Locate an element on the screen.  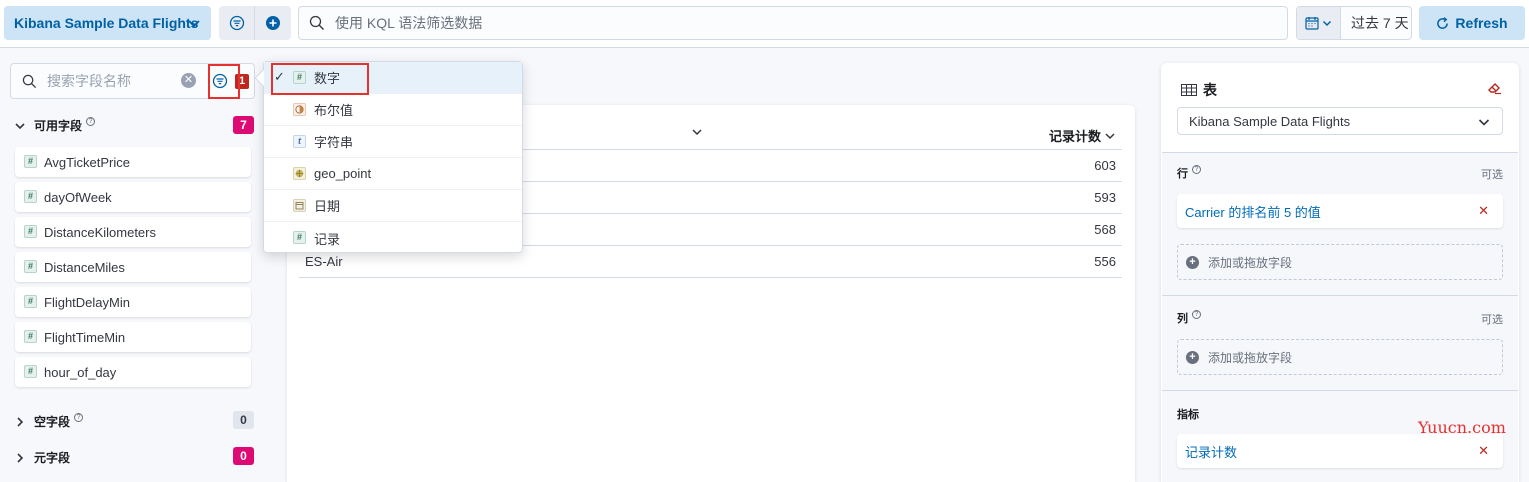
field-item: # DistanceKilometers is located at coordinates (133, 232).